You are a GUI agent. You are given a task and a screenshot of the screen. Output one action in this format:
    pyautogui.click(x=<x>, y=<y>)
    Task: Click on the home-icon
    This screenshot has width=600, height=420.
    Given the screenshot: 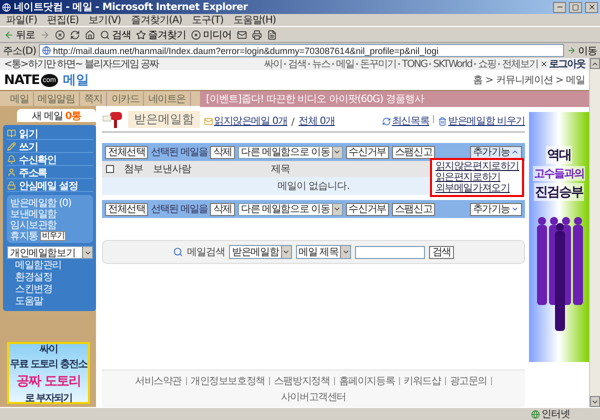 What is the action you would take?
    pyautogui.click(x=90, y=35)
    